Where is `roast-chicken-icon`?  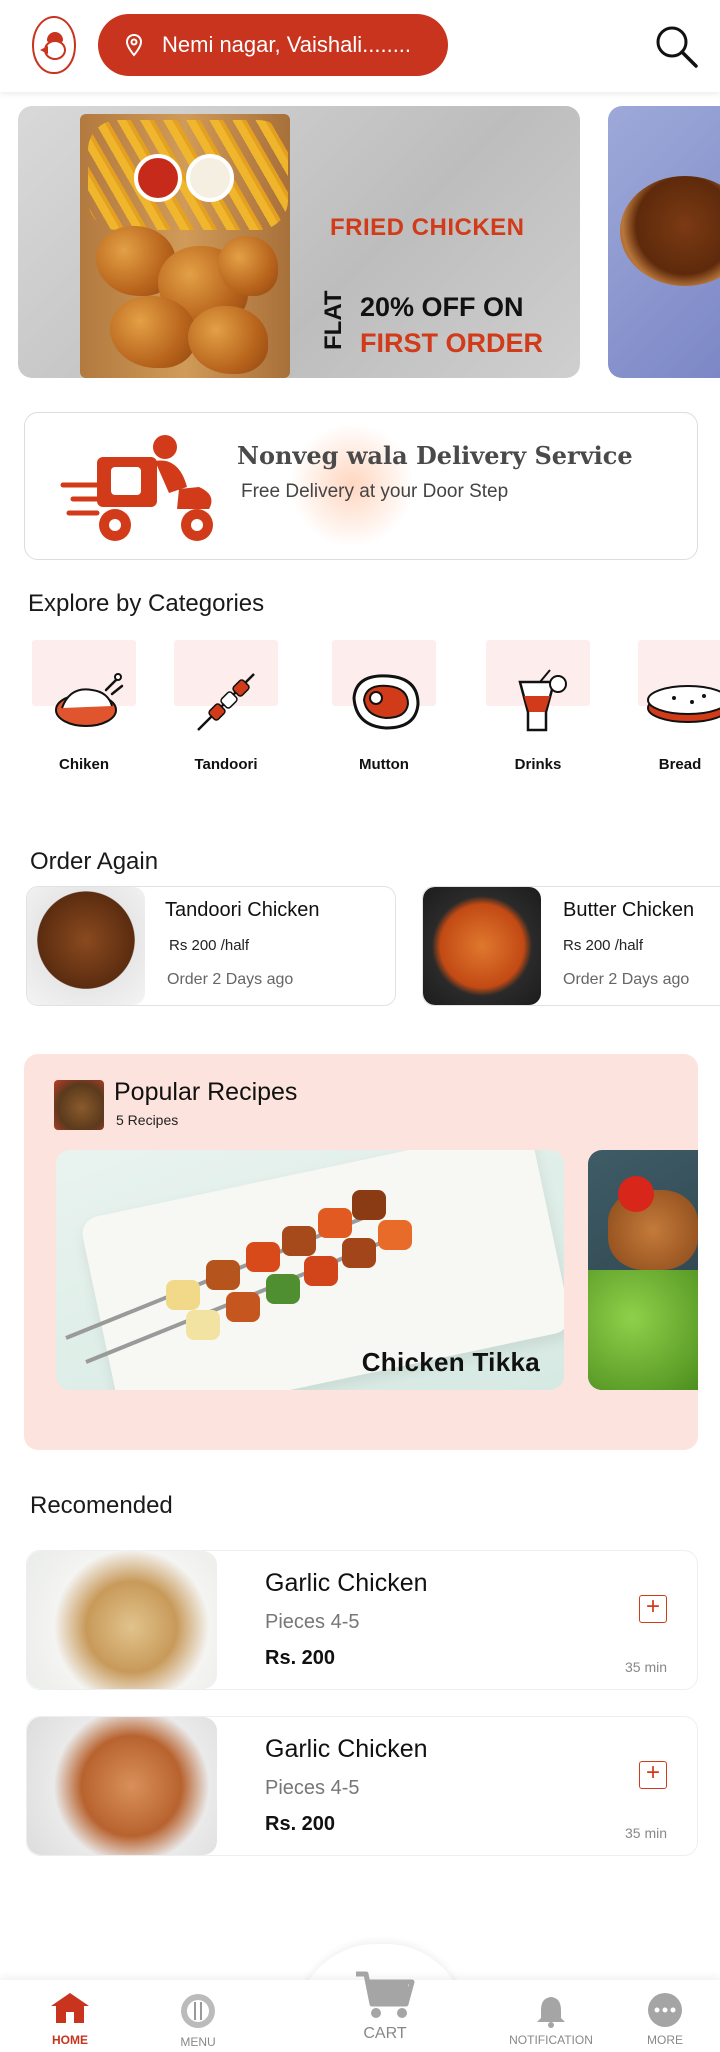 roast-chicken-icon is located at coordinates (89, 700).